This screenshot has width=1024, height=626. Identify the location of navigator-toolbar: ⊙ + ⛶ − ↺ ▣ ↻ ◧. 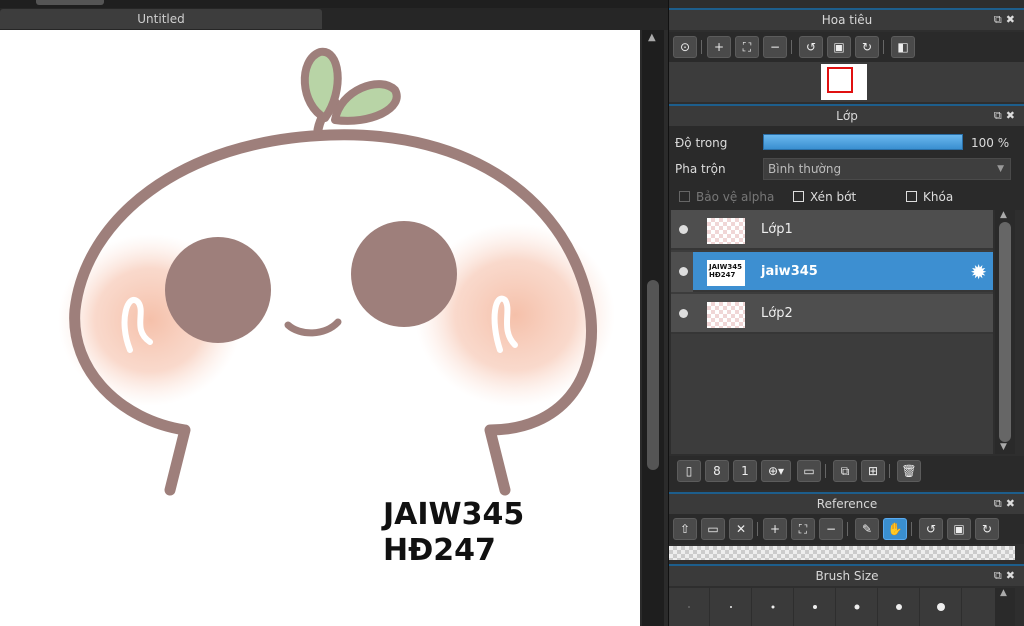
(846, 47).